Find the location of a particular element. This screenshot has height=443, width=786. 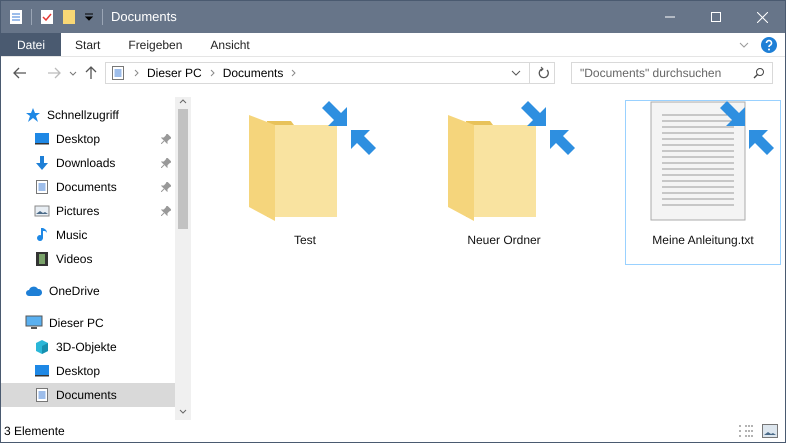

ribbon-tab: Datei is located at coordinates (31, 44).